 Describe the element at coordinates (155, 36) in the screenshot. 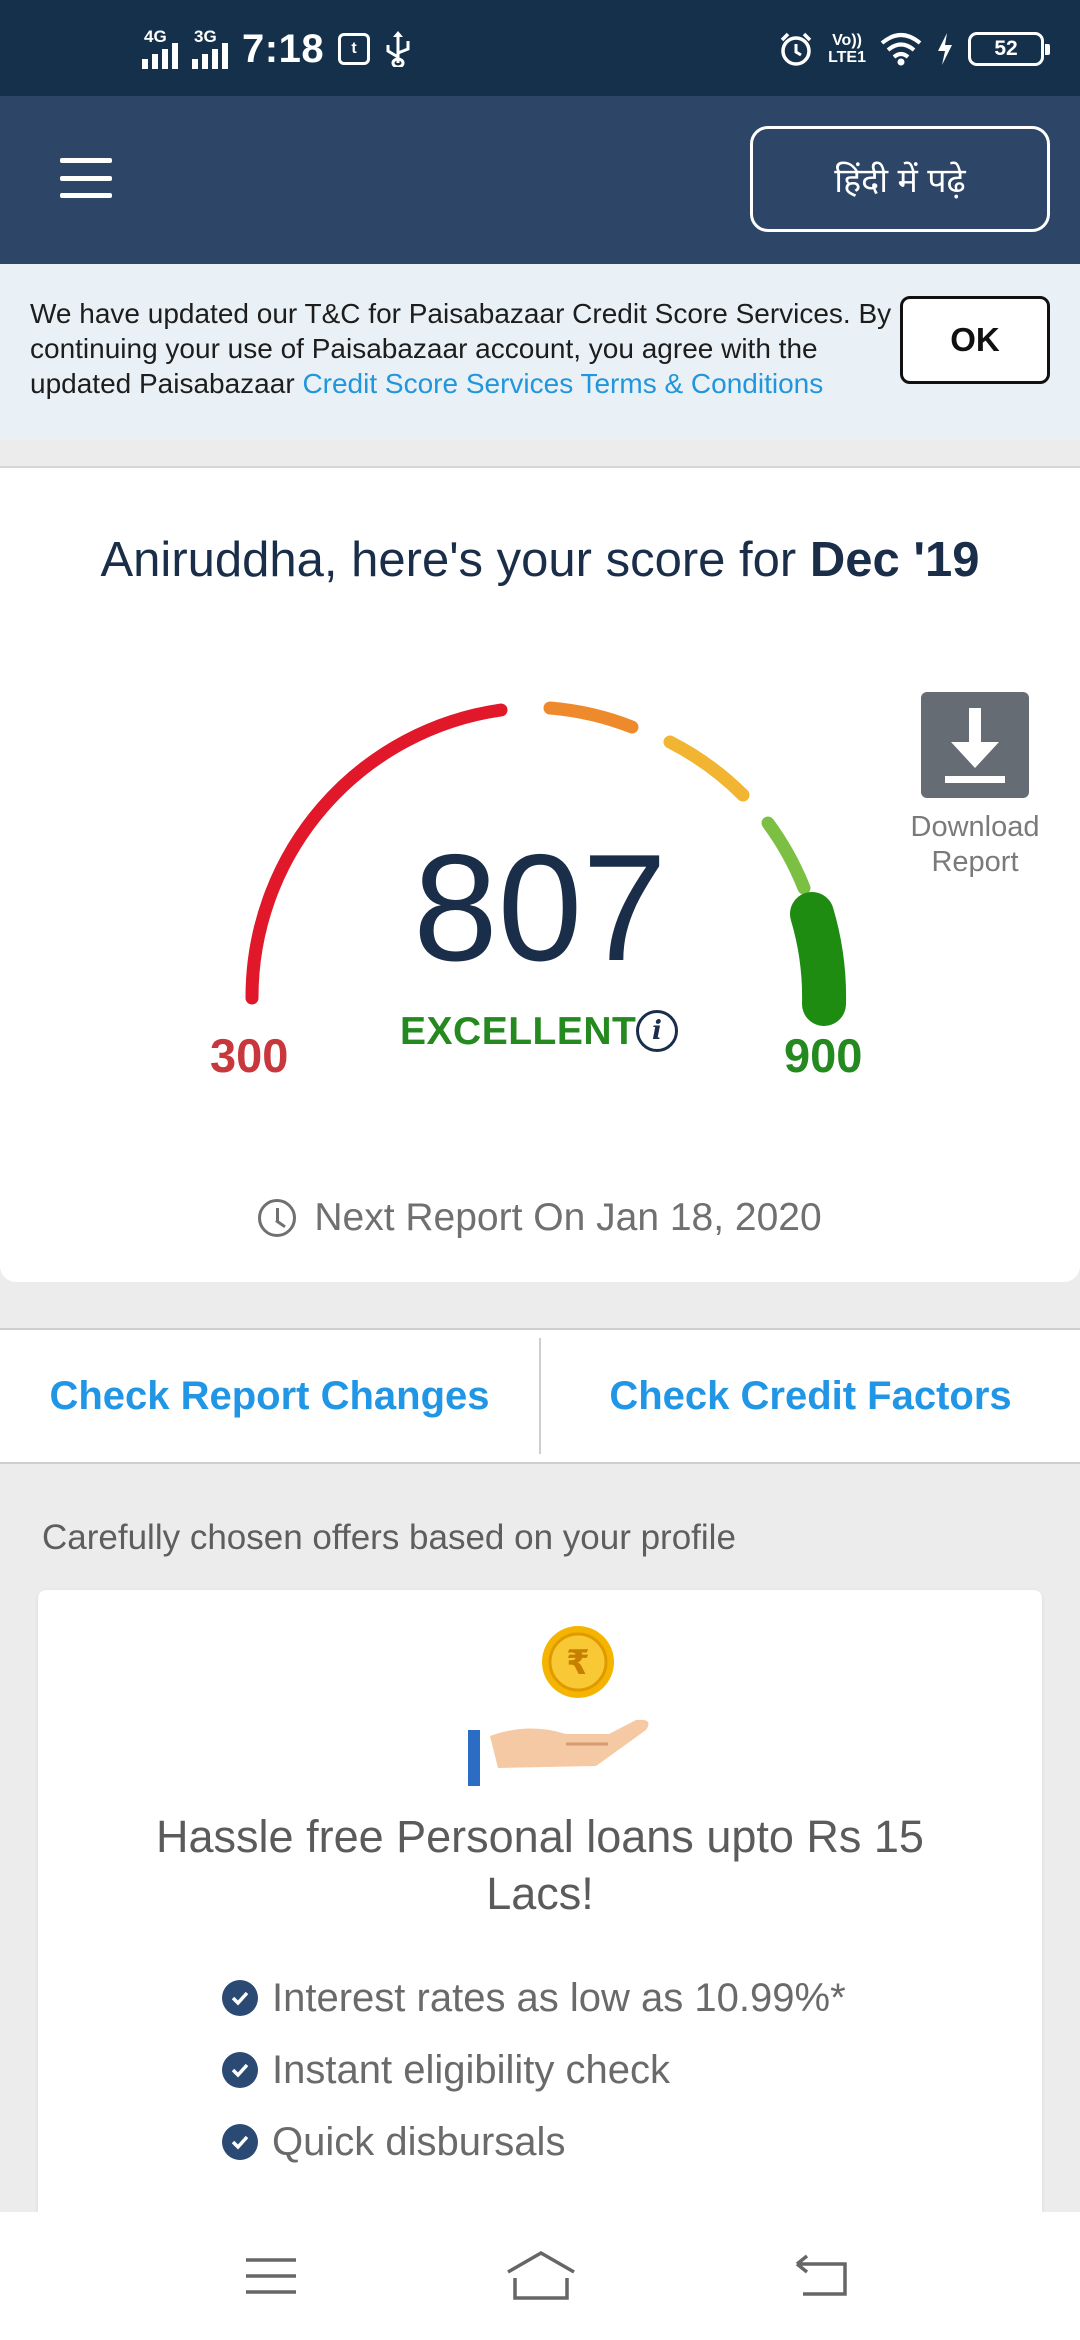

I see `network-type-1: 4G` at that location.